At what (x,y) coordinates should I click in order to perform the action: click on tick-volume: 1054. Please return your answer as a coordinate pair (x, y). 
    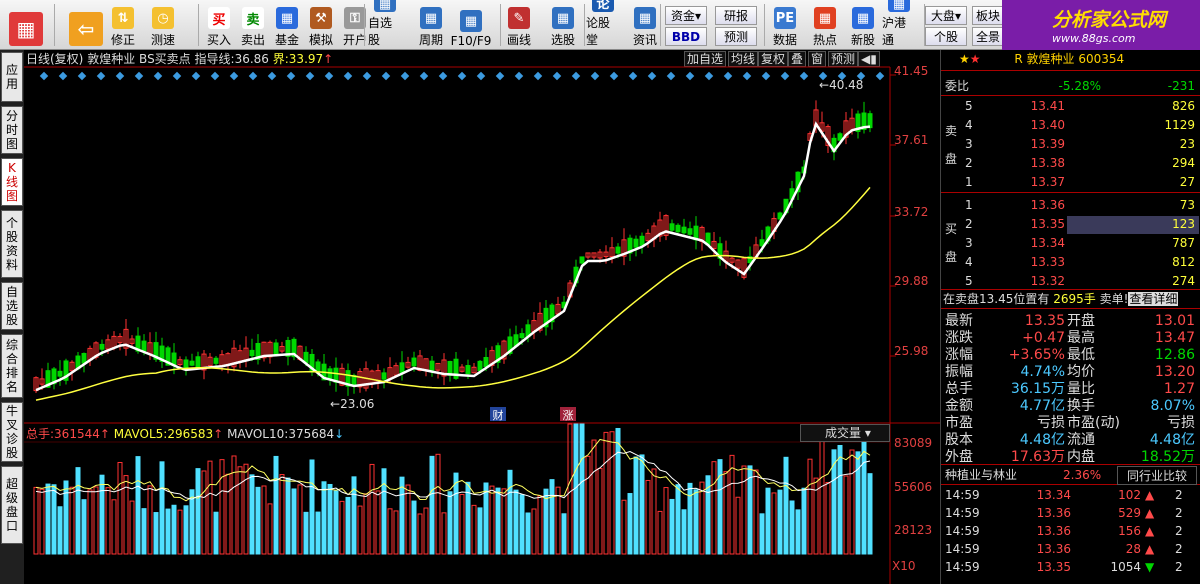
    Looking at the image, I should click on (1125, 567).